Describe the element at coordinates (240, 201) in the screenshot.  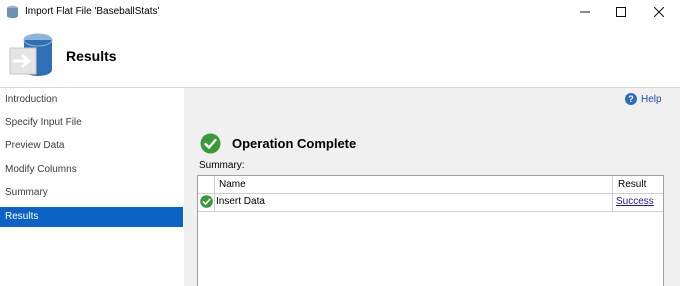
I see `row-name: Insert Data` at that location.